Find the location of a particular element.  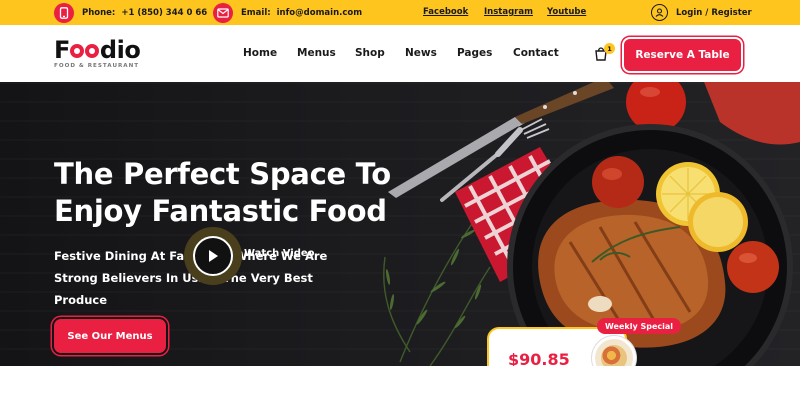

nav-item-pages: Pages is located at coordinates (474, 53).